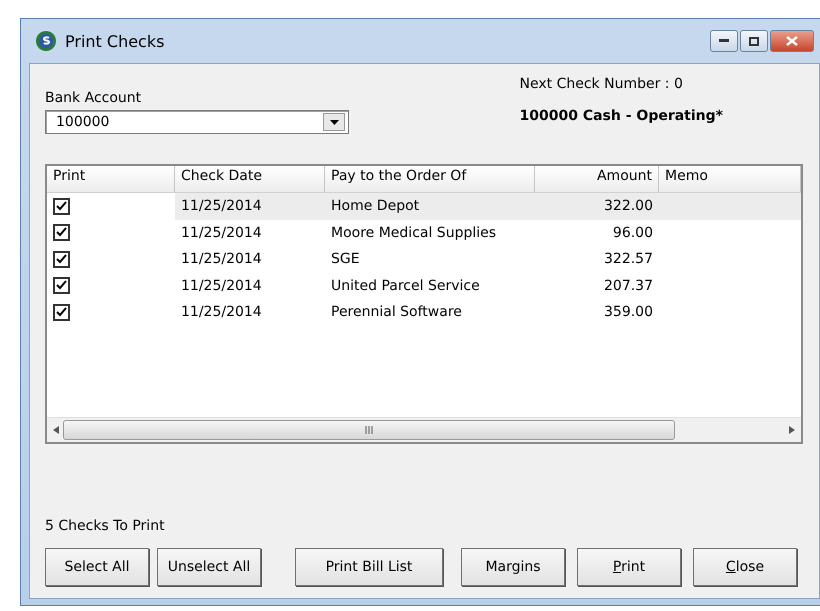 The height and width of the screenshot is (611, 820). What do you see at coordinates (396, 312) in the screenshot?
I see `table-cell-text: Perennial Software` at bounding box center [396, 312].